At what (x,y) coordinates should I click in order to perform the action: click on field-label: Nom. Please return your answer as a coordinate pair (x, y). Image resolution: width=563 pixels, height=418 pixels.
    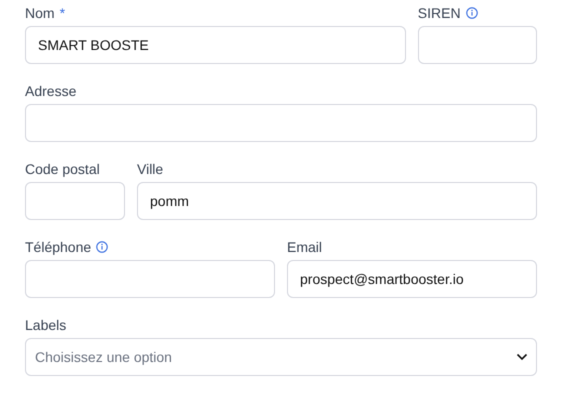
    Looking at the image, I should click on (40, 13).